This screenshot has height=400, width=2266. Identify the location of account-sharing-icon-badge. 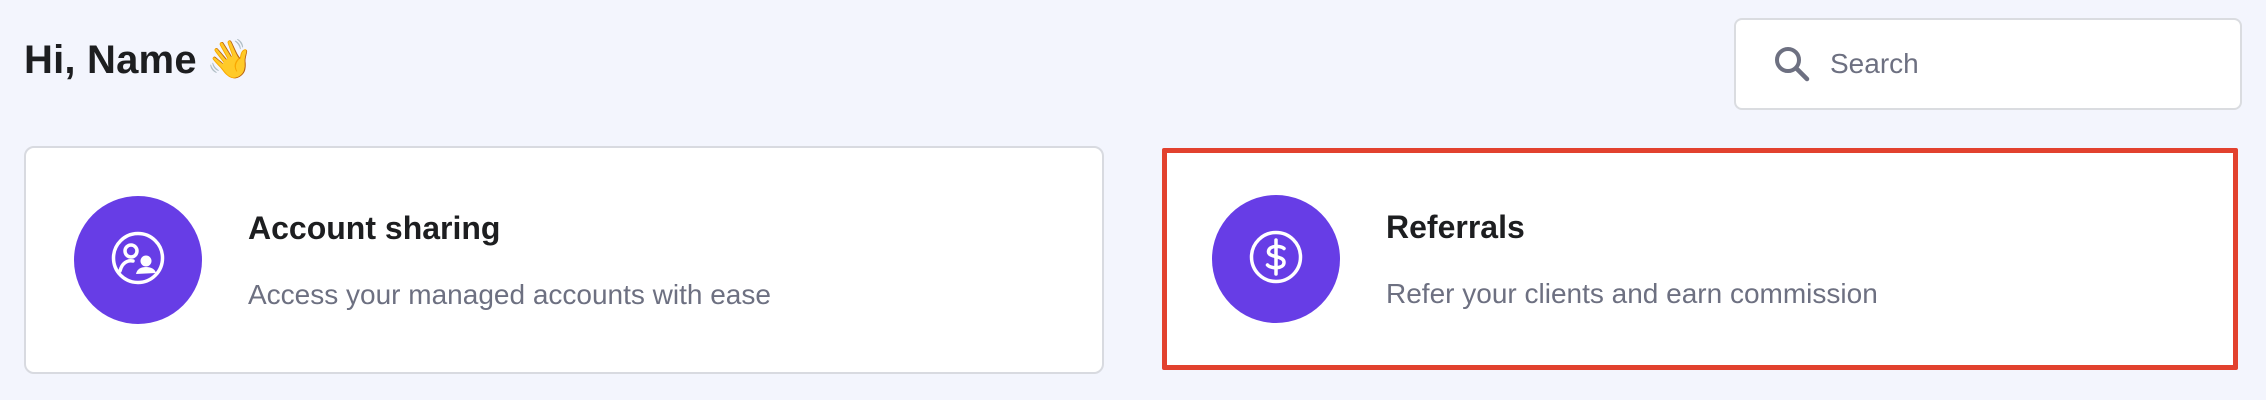
(138, 260).